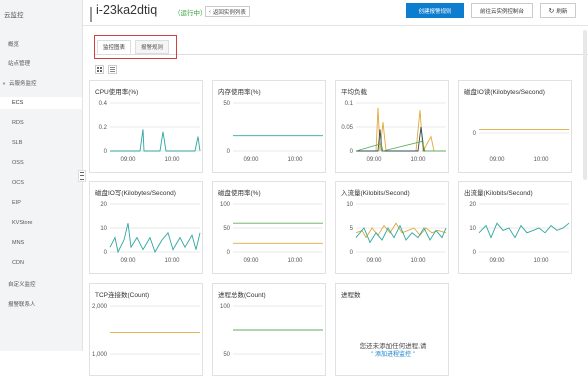 The height and width of the screenshot is (377, 588). I want to click on back-to-instances-button: ‹ 返回实例列表, so click(227, 11).